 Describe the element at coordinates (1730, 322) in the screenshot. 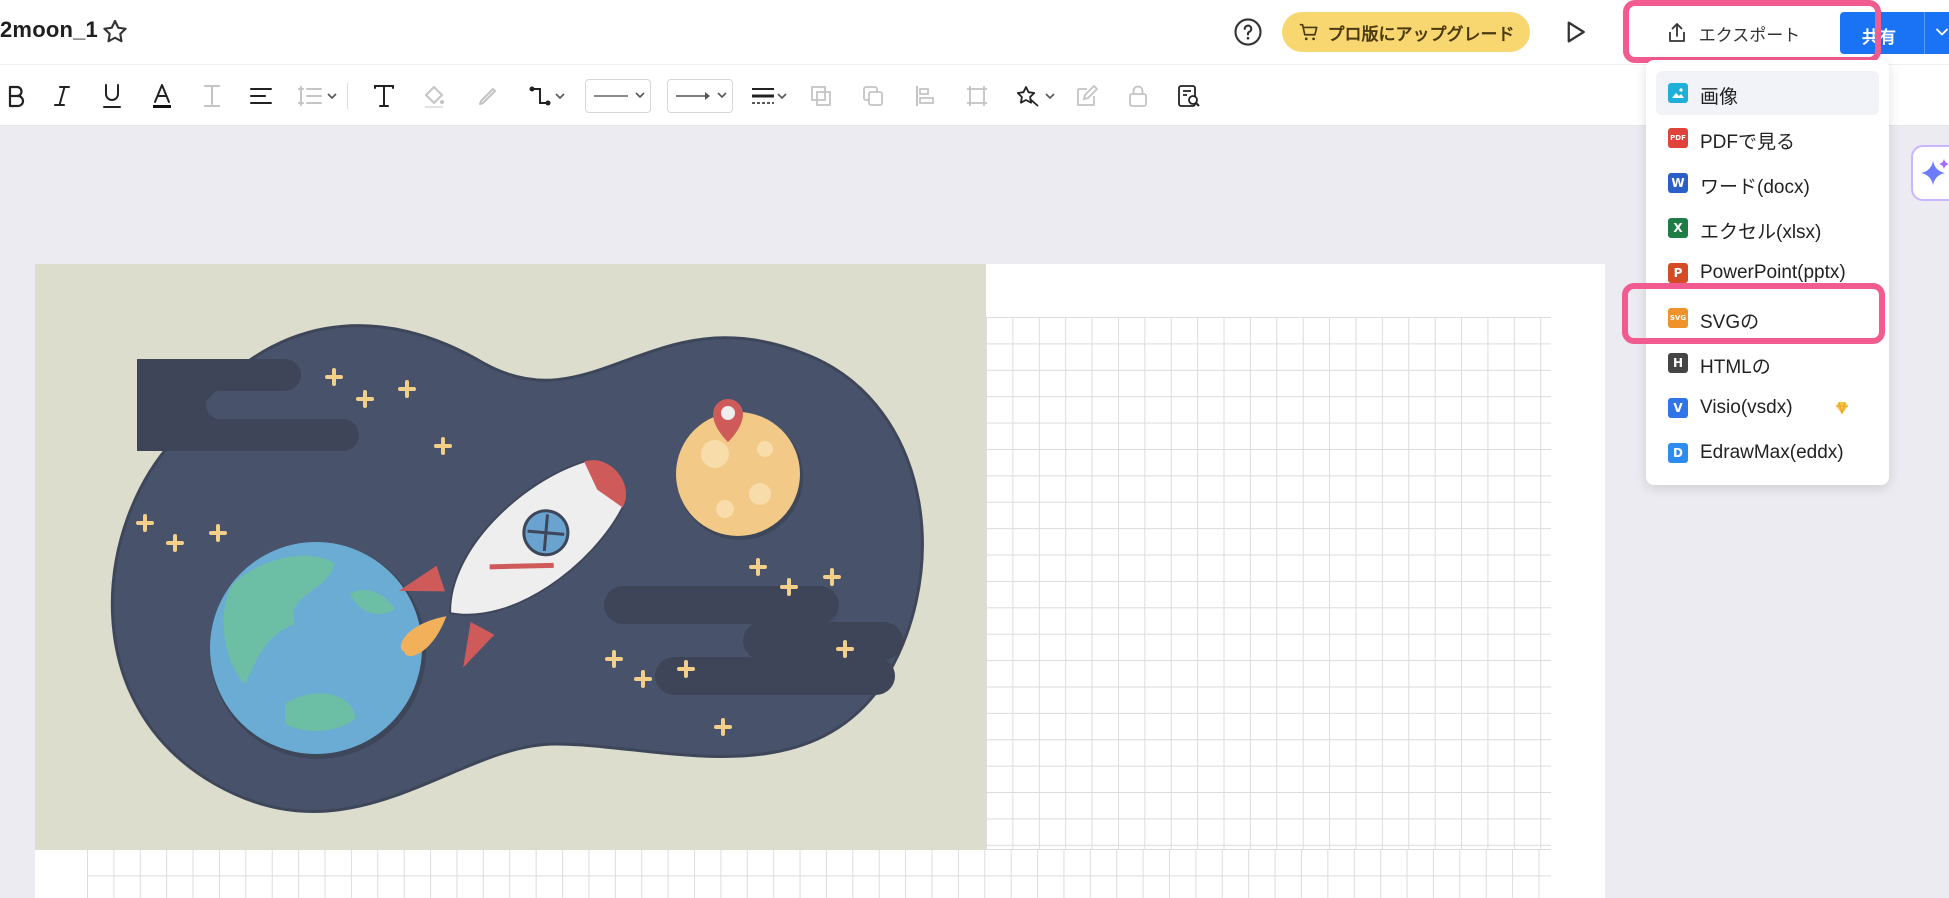

I see `menu-item-label: SVGの` at that location.